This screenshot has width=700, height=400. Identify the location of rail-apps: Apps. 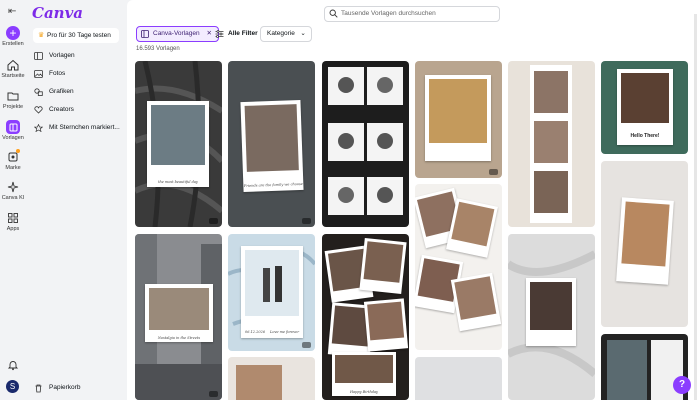
(13, 221).